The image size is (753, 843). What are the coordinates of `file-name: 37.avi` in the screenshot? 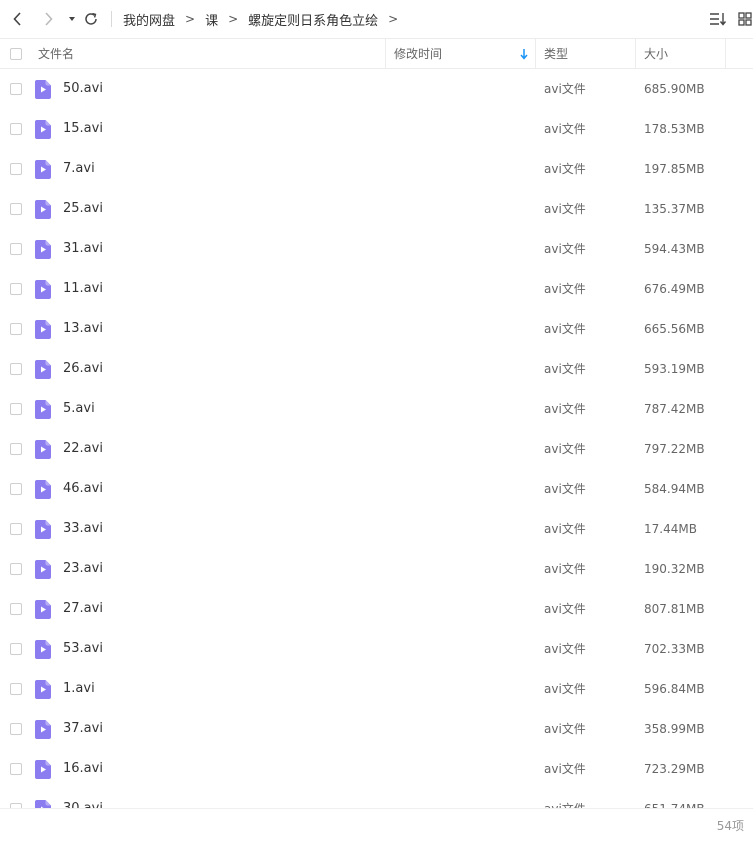 It's located at (83, 729).